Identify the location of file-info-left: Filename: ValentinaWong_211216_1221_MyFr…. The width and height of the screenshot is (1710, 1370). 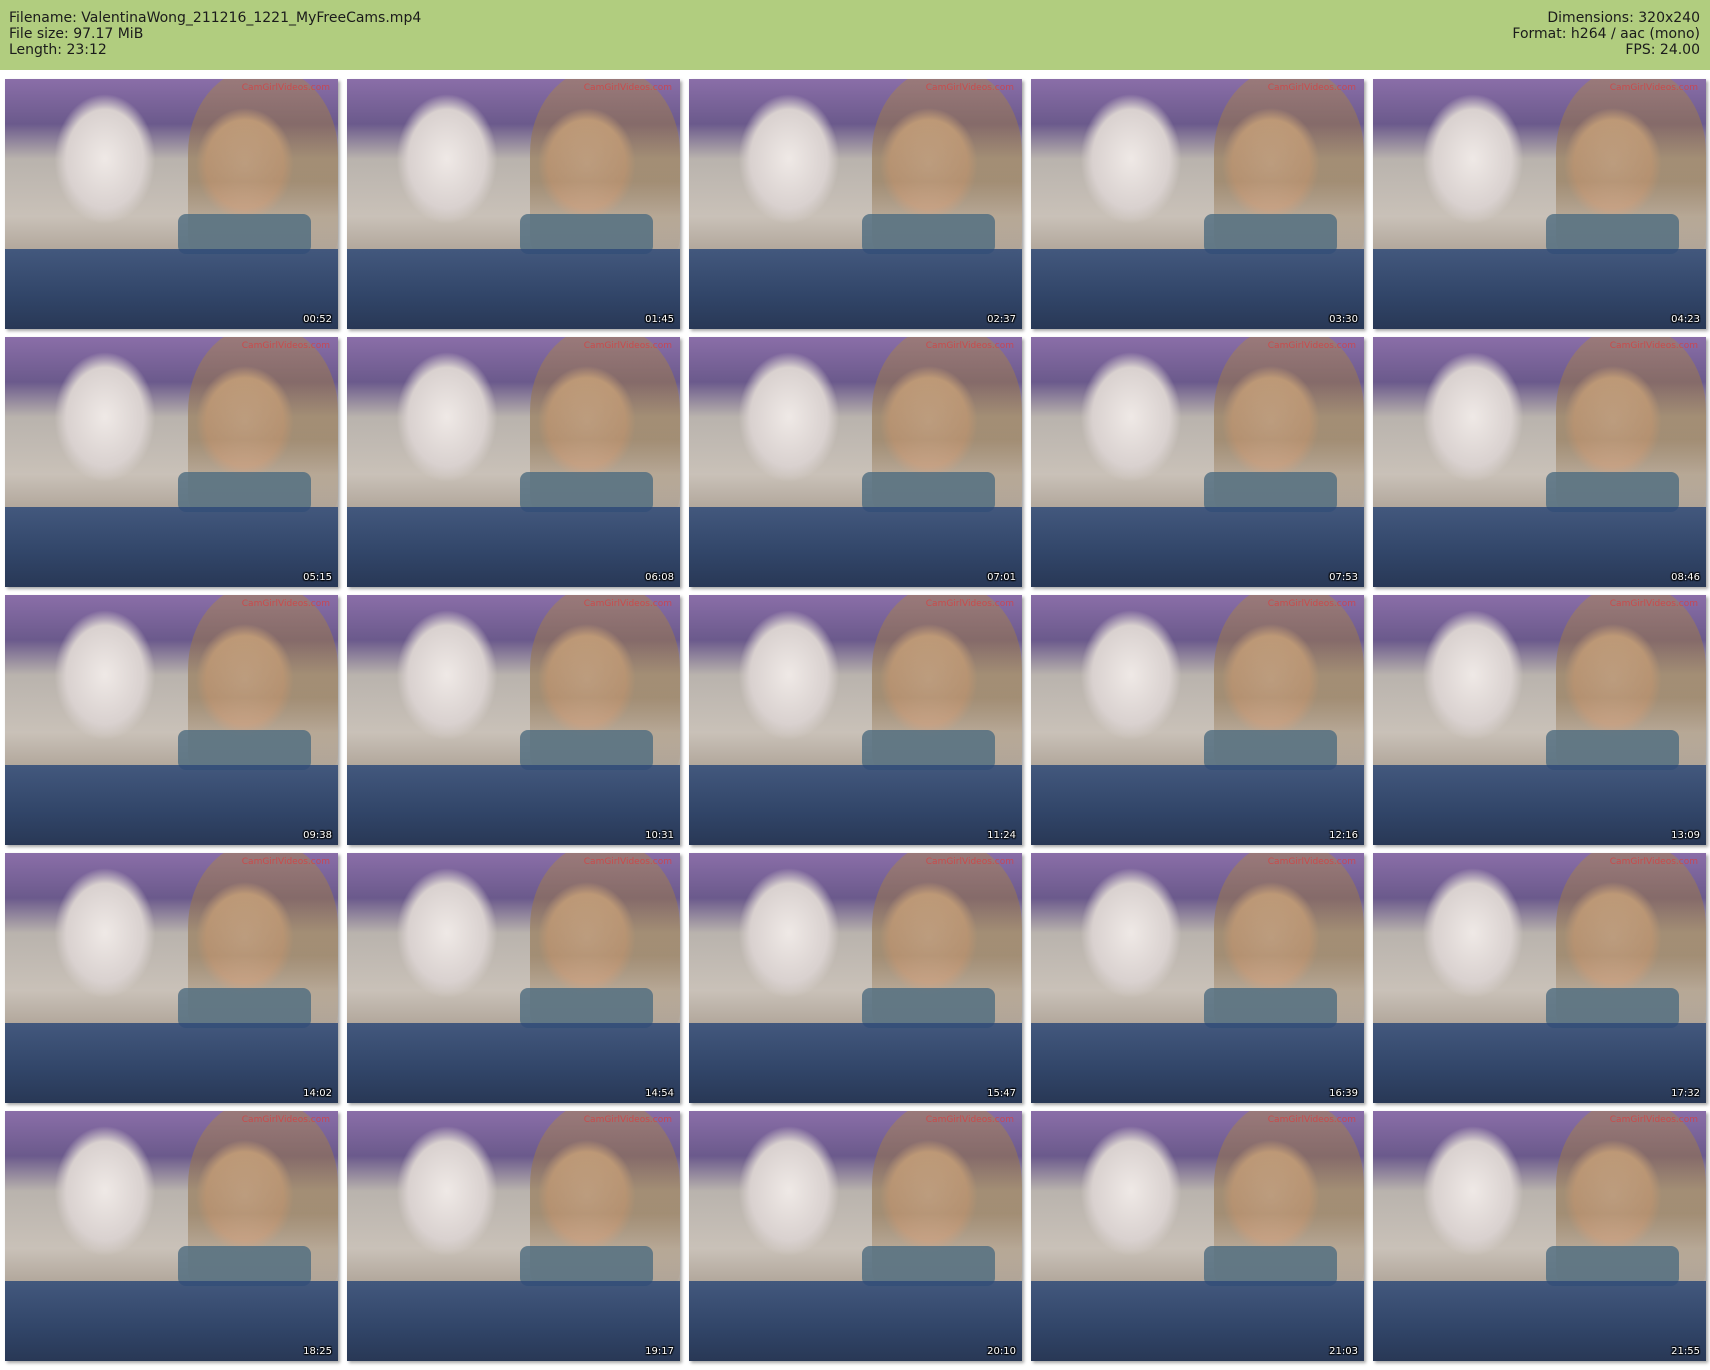
(215, 34).